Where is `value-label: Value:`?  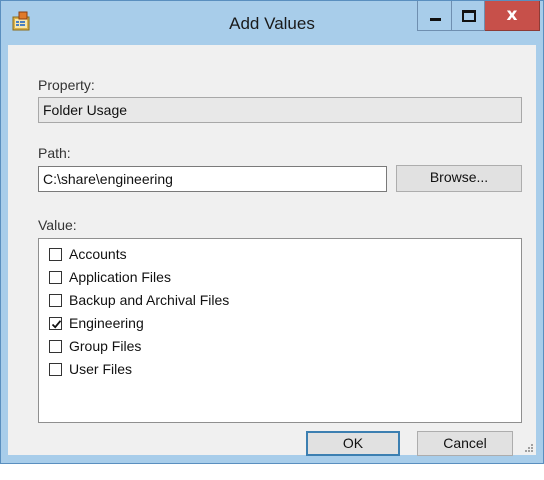 value-label: Value: is located at coordinates (57, 225).